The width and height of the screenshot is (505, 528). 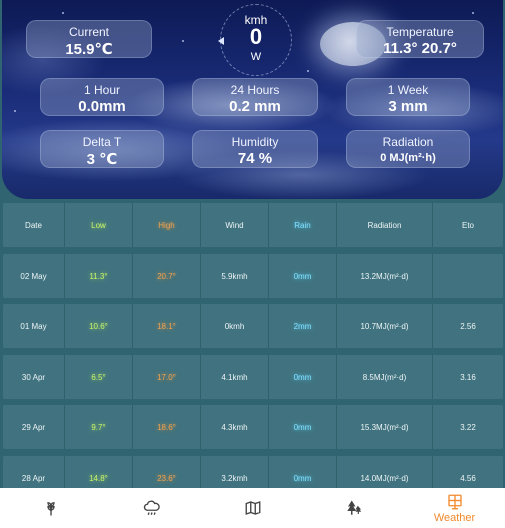 I want to click on header-radiation: Radiation, so click(x=385, y=225).